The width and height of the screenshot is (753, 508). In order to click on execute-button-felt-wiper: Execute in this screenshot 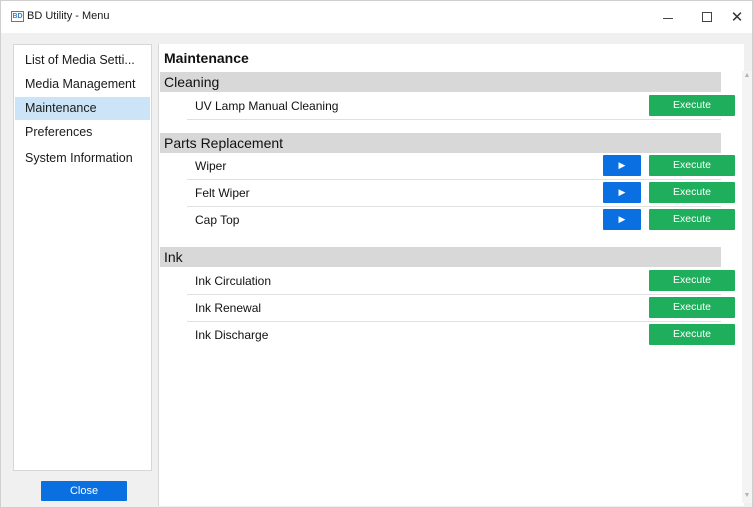, I will do `click(692, 192)`.